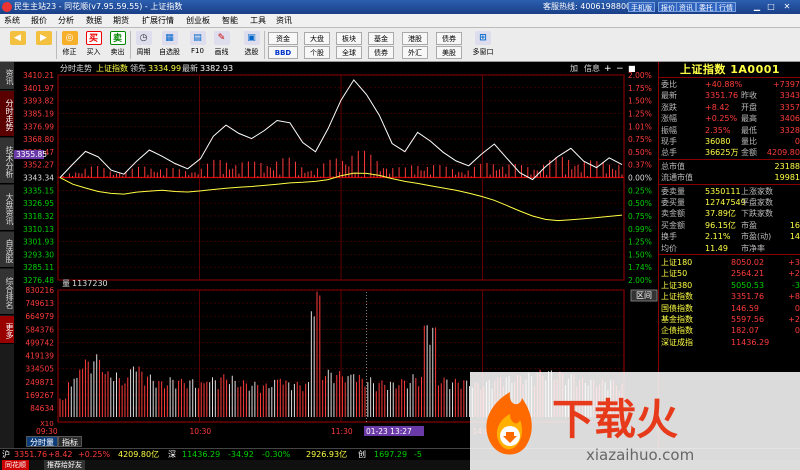  What do you see at coordinates (729, 141) in the screenshot?
I see `quote-row: 现手 36080 量比 0` at bounding box center [729, 141].